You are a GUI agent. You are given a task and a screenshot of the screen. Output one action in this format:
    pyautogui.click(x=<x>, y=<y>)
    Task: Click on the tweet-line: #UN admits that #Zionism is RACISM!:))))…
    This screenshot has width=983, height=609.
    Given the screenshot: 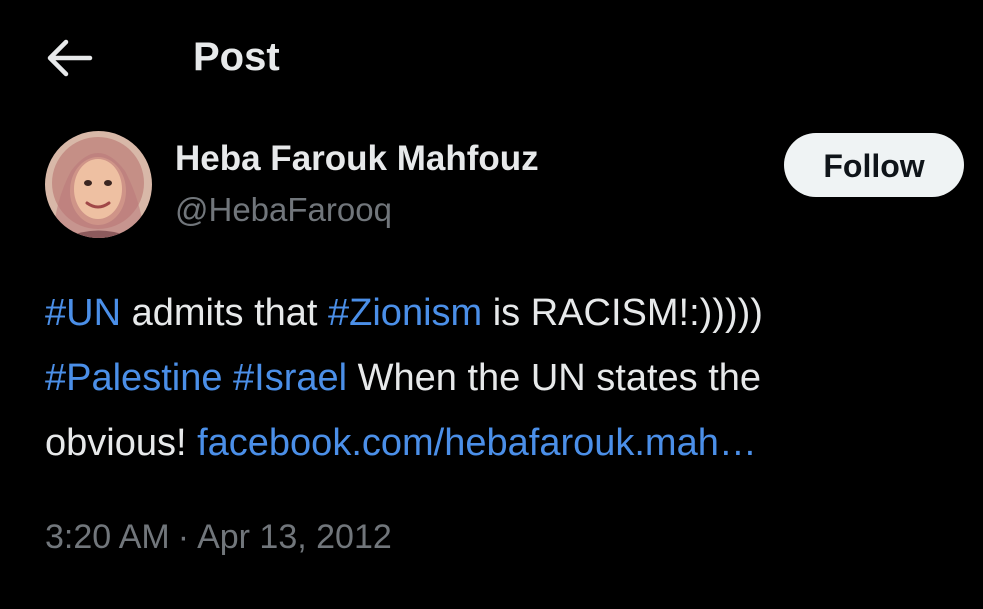 What is the action you would take?
    pyautogui.click(x=502, y=313)
    